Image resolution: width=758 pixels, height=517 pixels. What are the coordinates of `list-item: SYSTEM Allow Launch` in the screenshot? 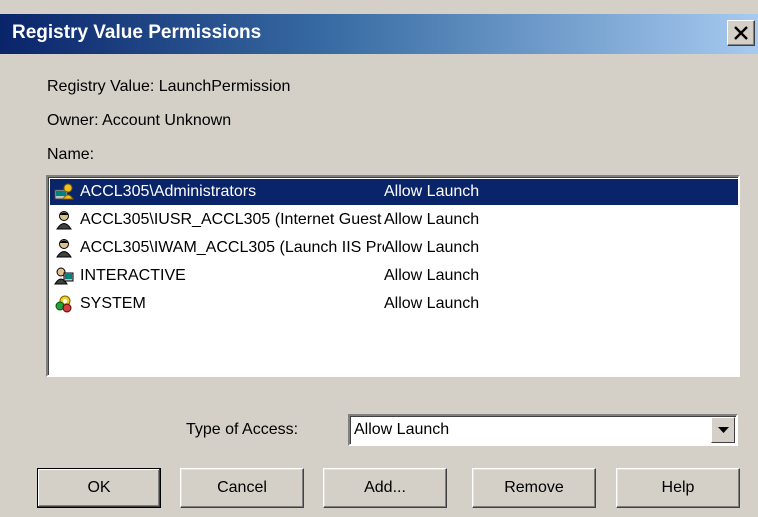 It's located at (394, 304).